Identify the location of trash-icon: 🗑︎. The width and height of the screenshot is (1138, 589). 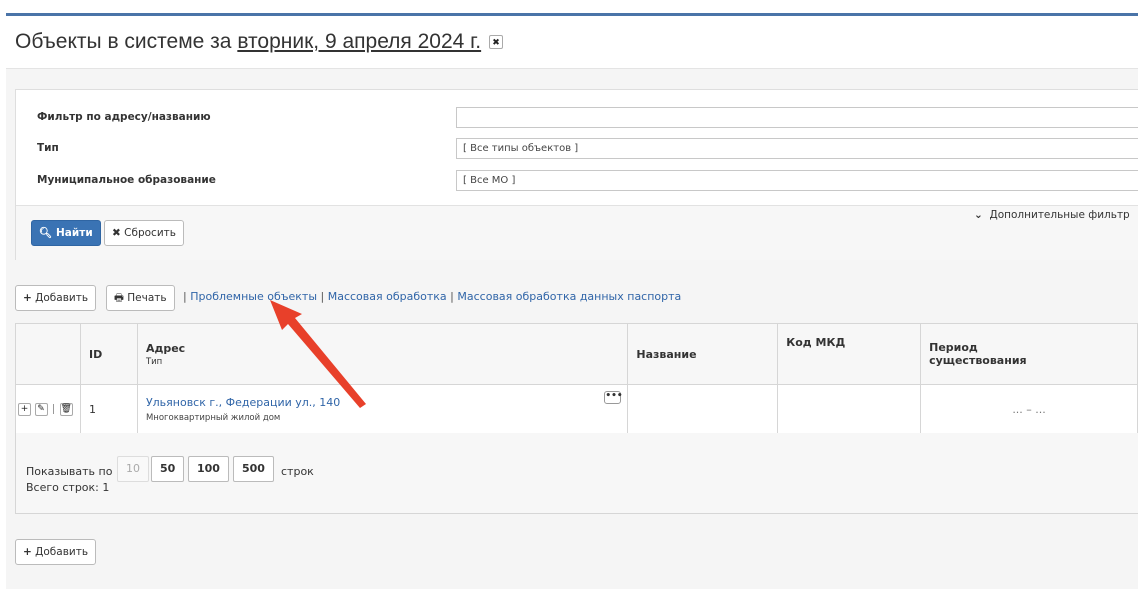
(66, 409).